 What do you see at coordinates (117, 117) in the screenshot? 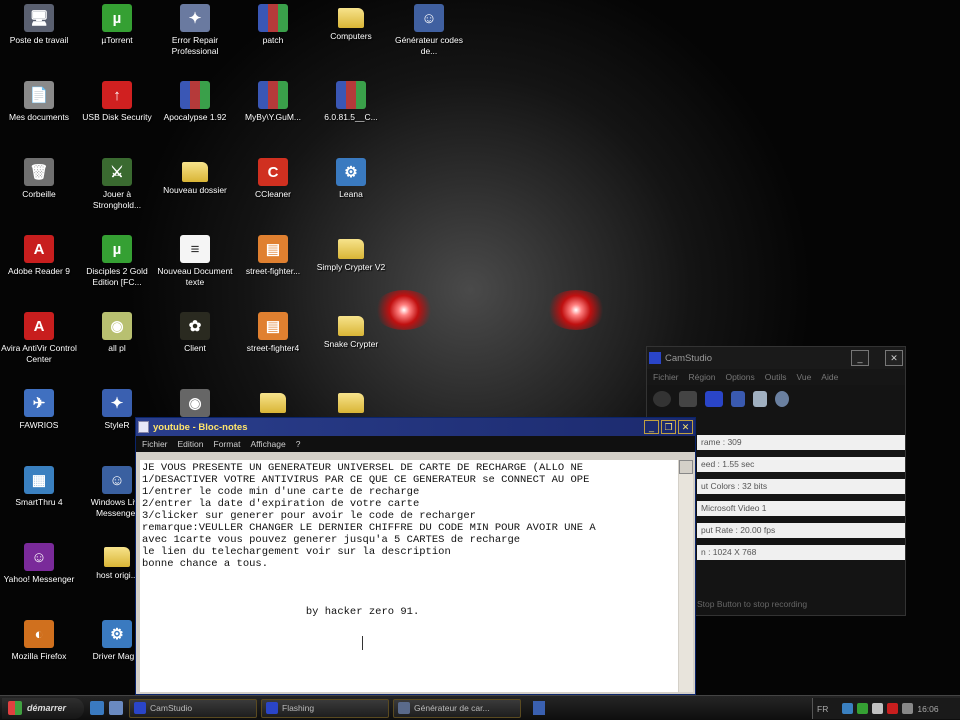
I see `desktop-icon-label: USB Disk Security` at bounding box center [117, 117].